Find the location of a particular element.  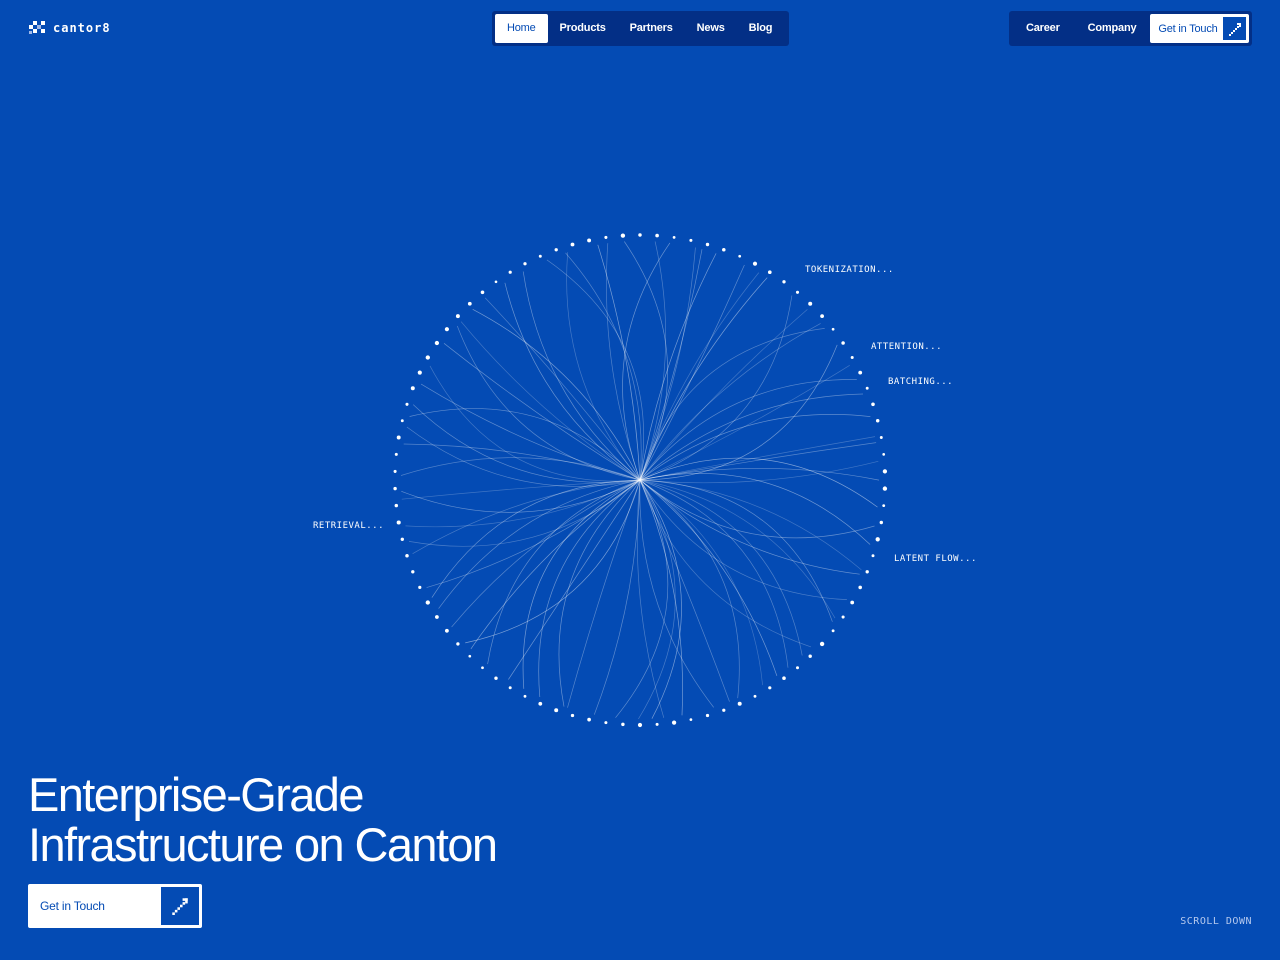

nav-company: Company is located at coordinates (1112, 28).